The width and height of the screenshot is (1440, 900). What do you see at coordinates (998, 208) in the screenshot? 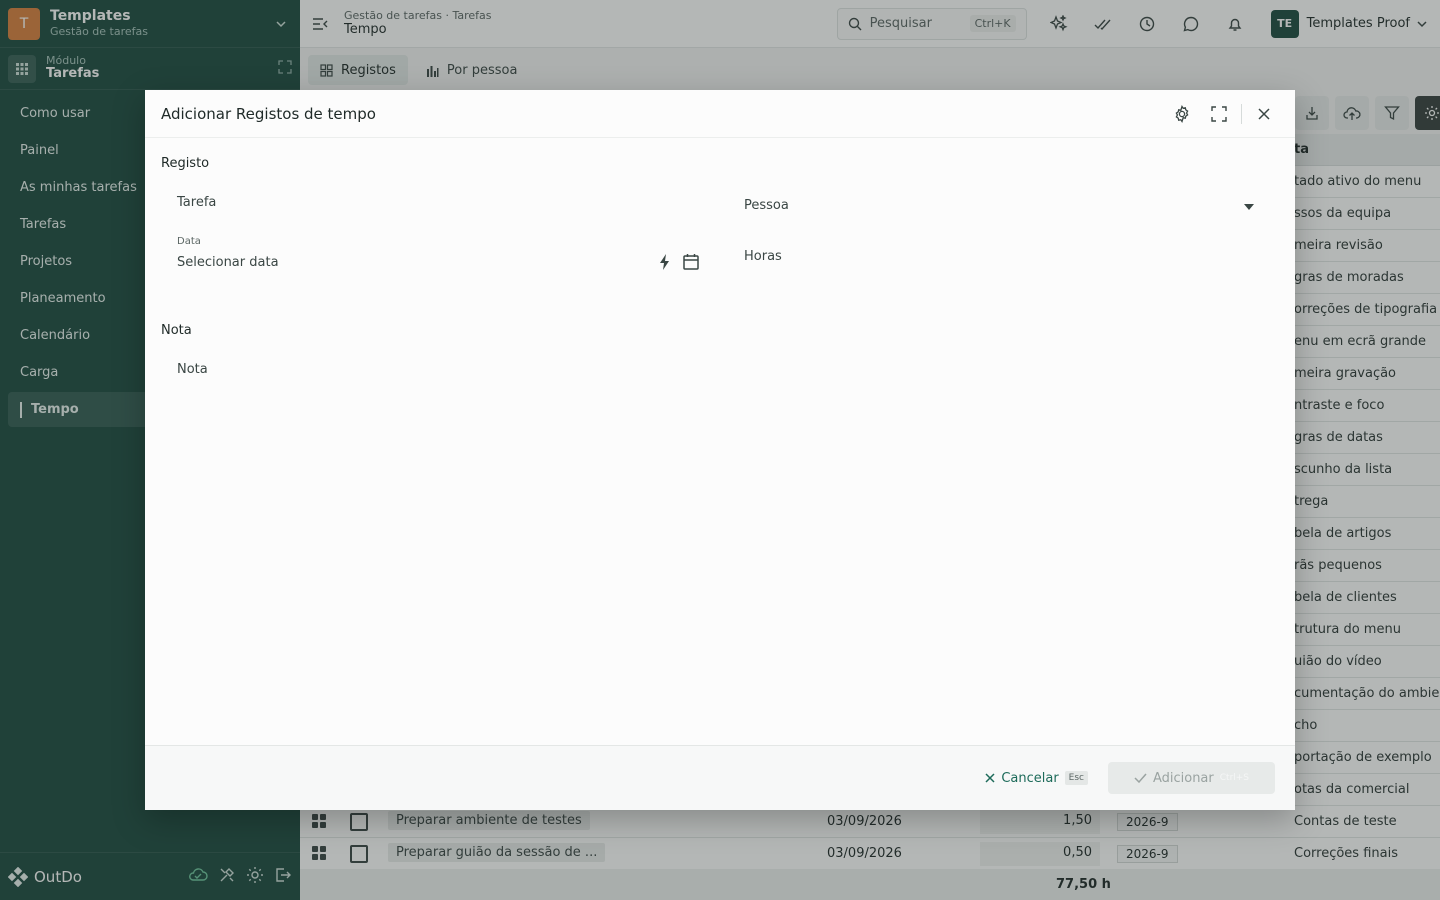
I see `person-select: Pessoa` at bounding box center [998, 208].